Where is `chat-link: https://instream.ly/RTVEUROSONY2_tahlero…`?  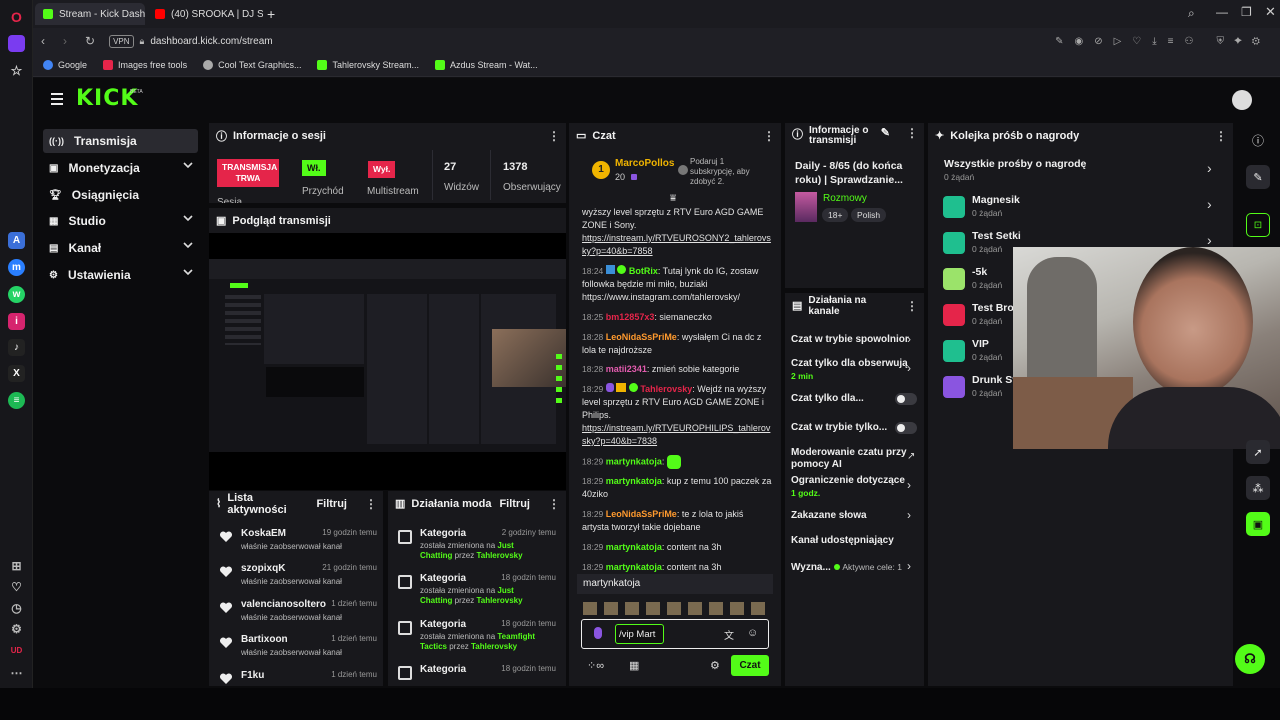
chat-link: https://instream.ly/RTVEUROSONY2_tahlero… is located at coordinates (676, 244).